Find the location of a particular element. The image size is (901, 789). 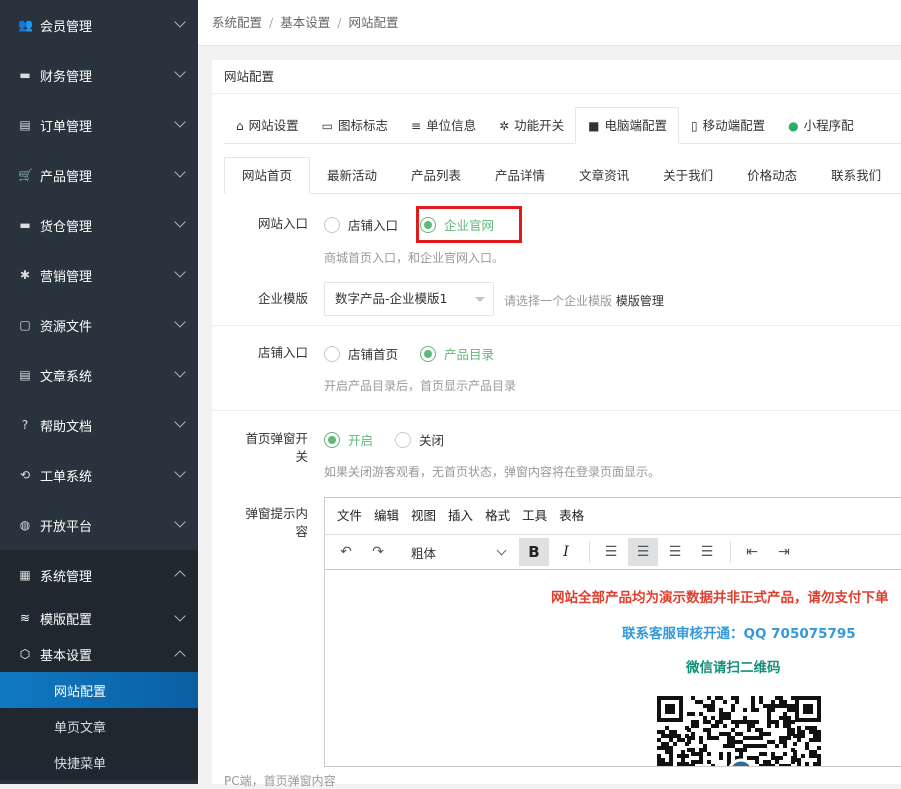

sidebar-item-label: 文章系统 is located at coordinates (66, 377).